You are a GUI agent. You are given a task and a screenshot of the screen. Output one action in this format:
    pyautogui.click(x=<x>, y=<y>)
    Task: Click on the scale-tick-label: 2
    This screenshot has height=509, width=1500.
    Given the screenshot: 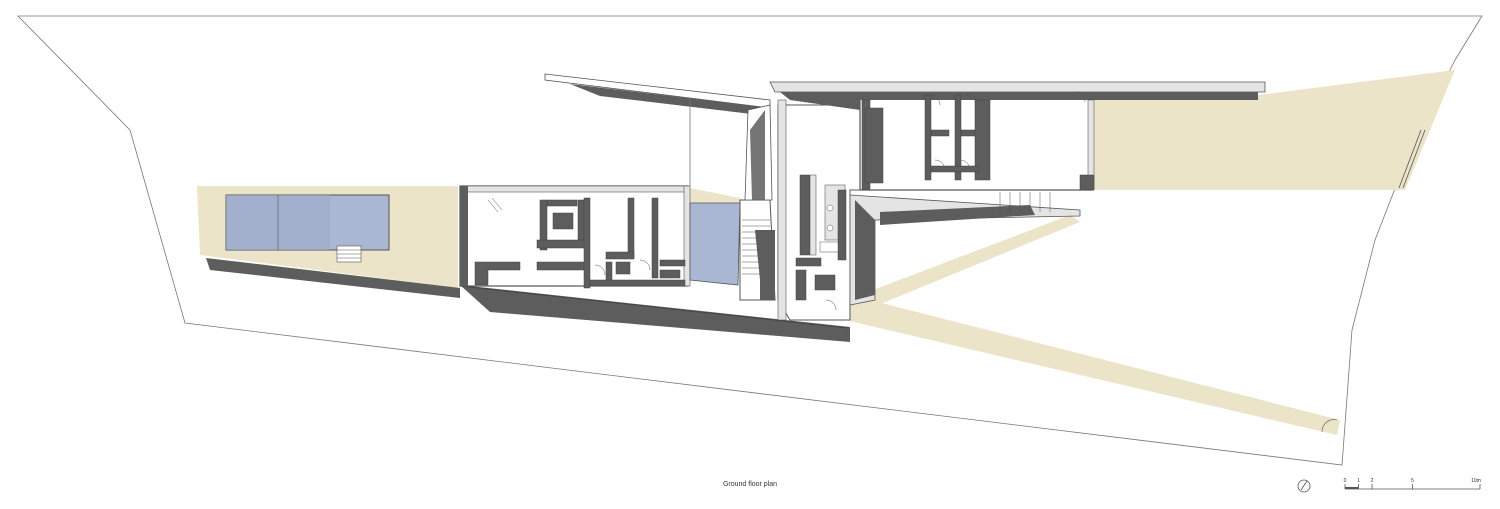 What is the action you would take?
    pyautogui.click(x=1372, y=481)
    